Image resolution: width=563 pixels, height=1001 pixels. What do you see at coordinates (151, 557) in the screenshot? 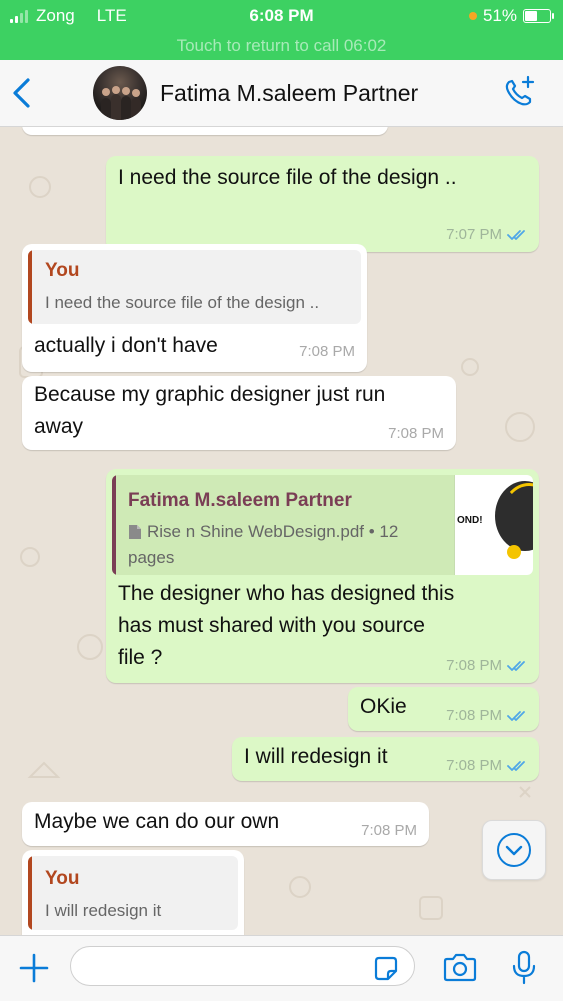
I see `document-pages: pages` at bounding box center [151, 557].